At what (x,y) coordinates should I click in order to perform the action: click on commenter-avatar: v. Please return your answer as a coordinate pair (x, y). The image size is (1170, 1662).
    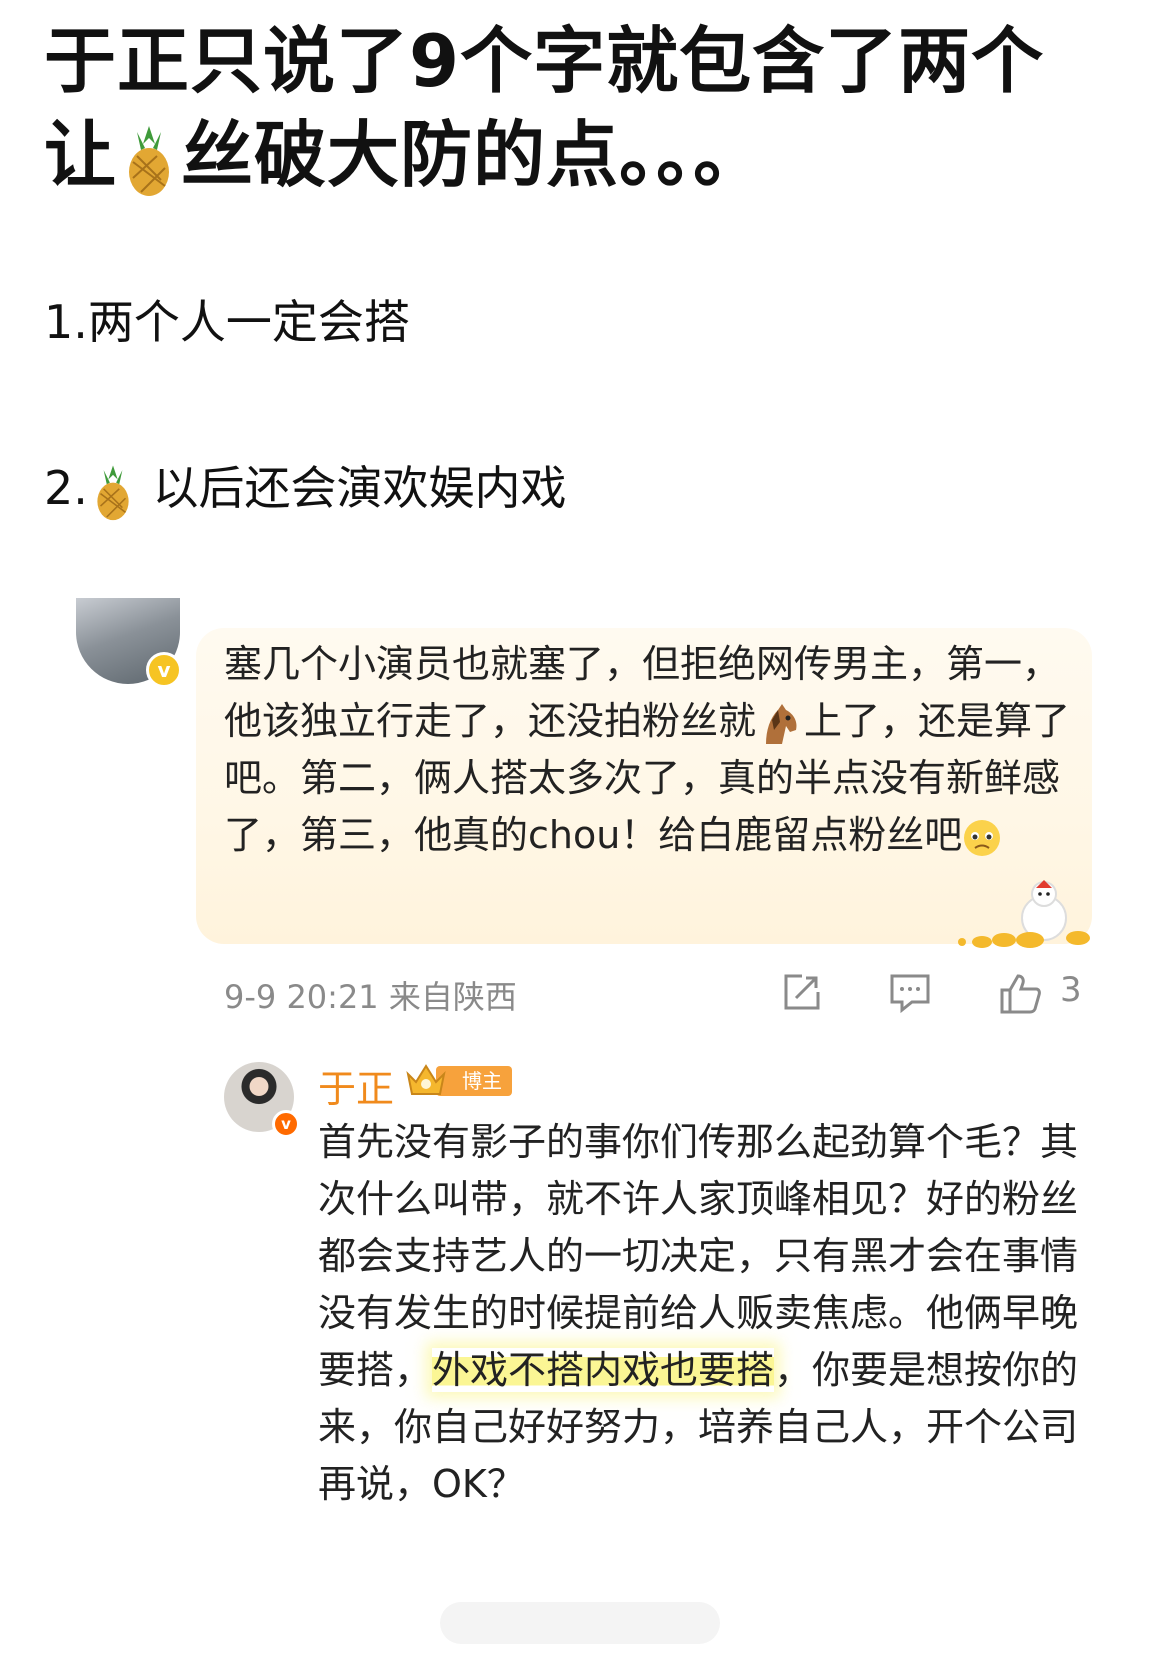
    Looking at the image, I should click on (129, 643).